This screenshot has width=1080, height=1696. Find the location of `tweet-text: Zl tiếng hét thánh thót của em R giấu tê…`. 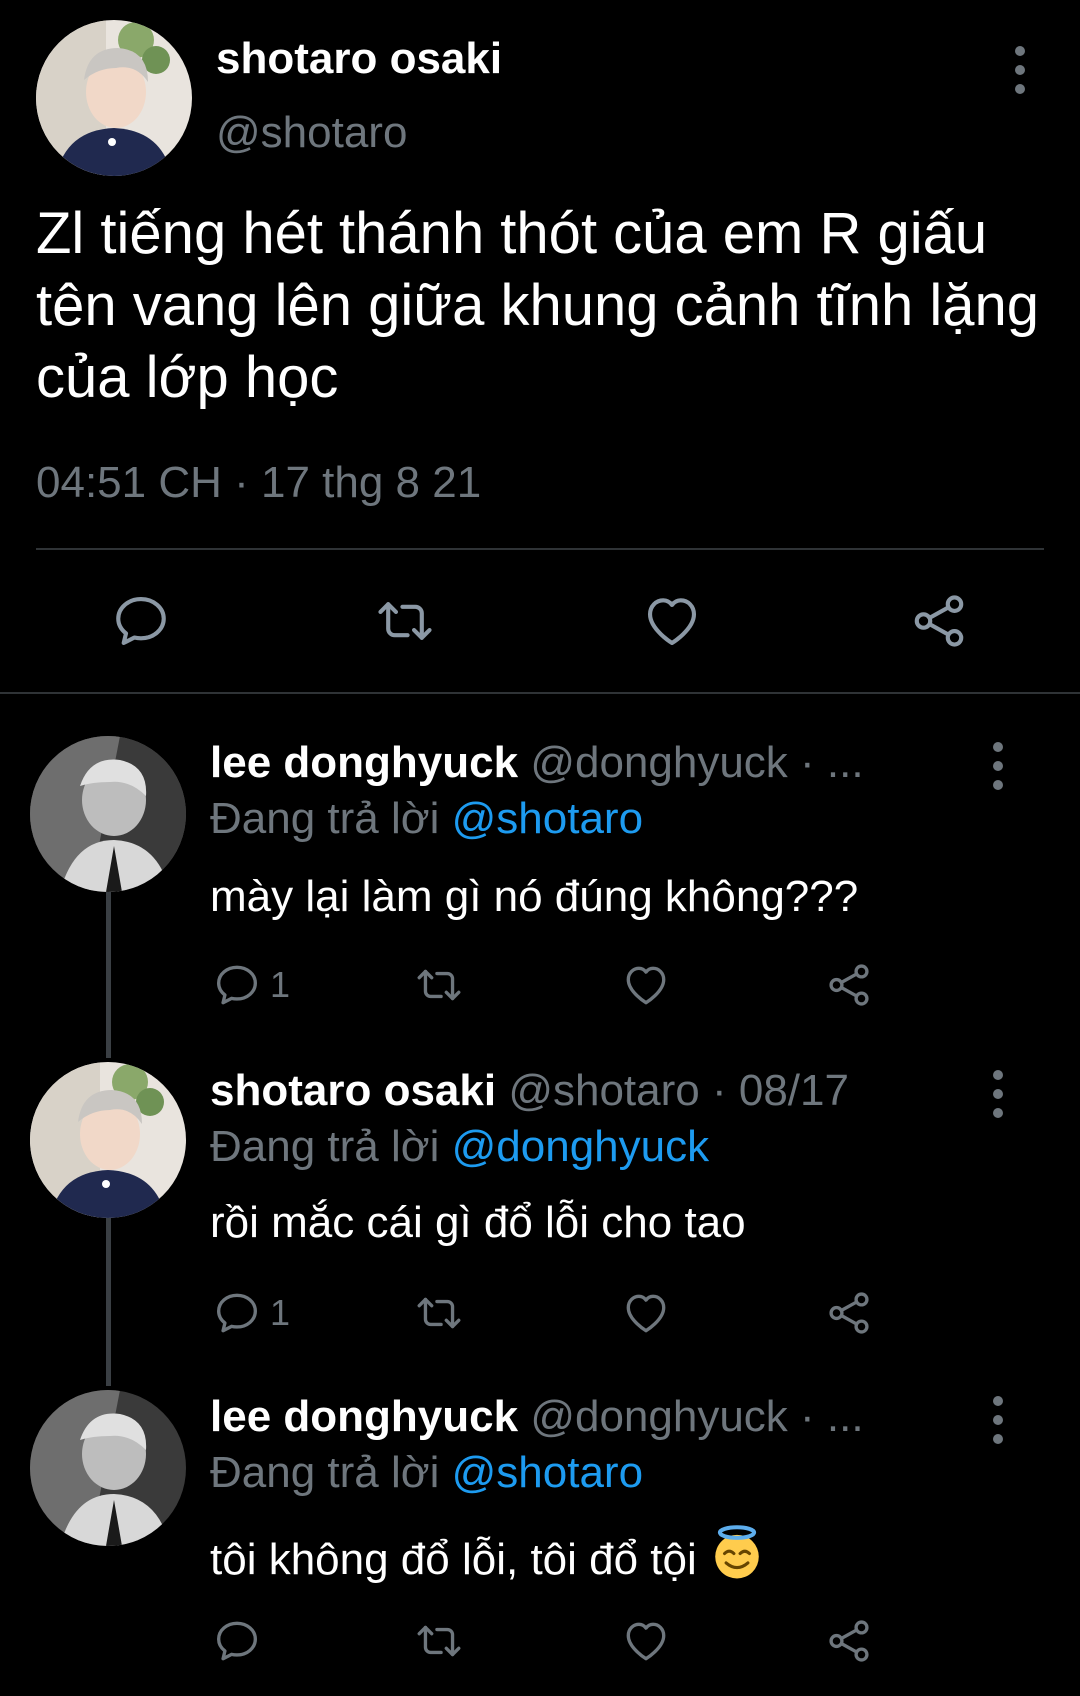

tweet-text: Zl tiếng hét thánh thót của em R giấu tê… is located at coordinates (538, 305).